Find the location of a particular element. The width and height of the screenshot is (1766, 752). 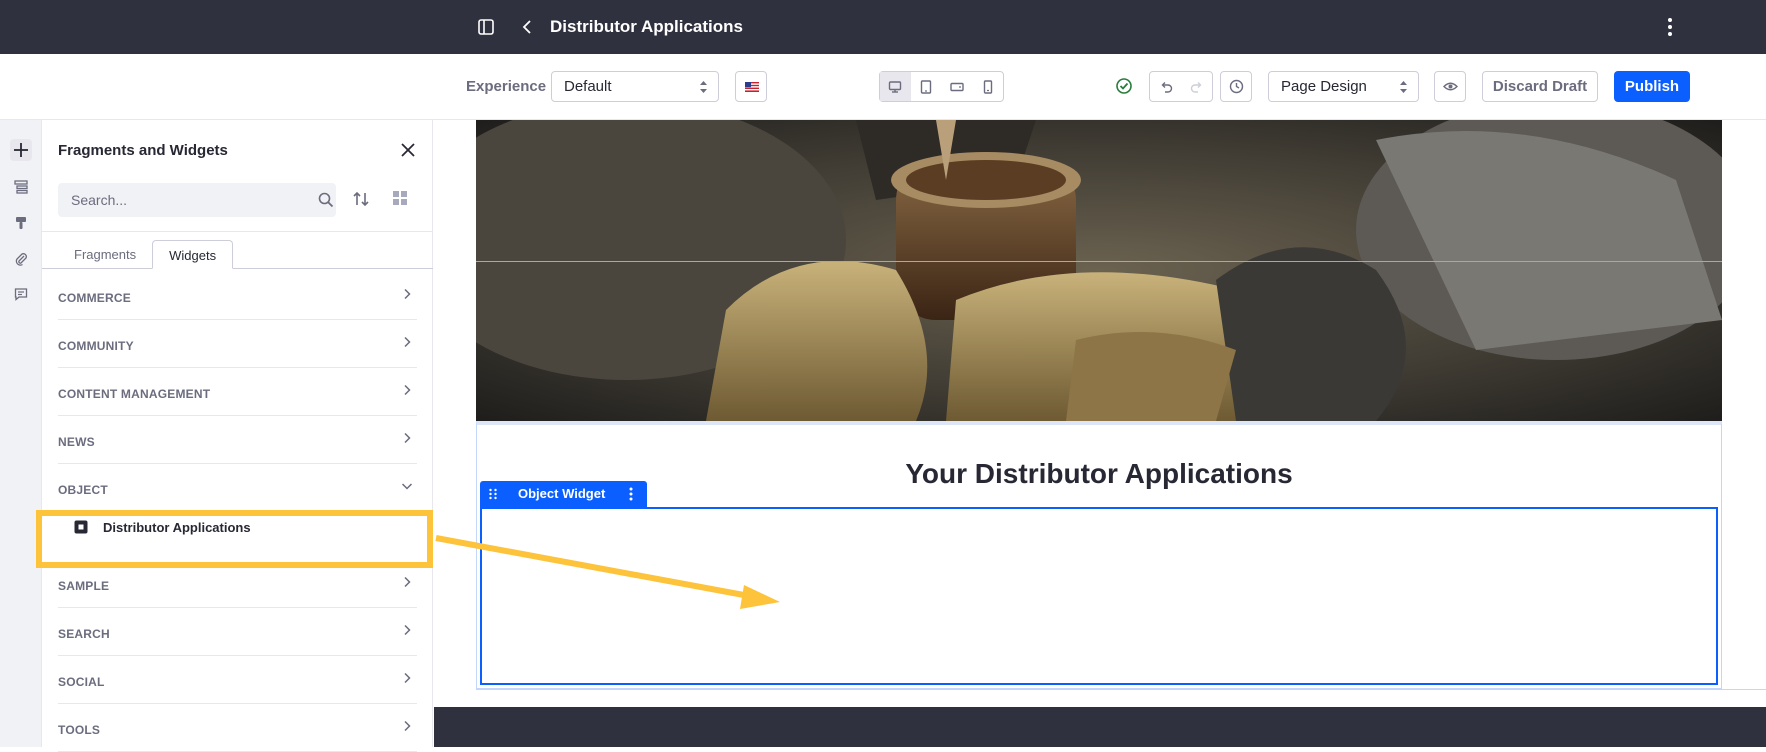

tablet-preview-button is located at coordinates (926, 86).